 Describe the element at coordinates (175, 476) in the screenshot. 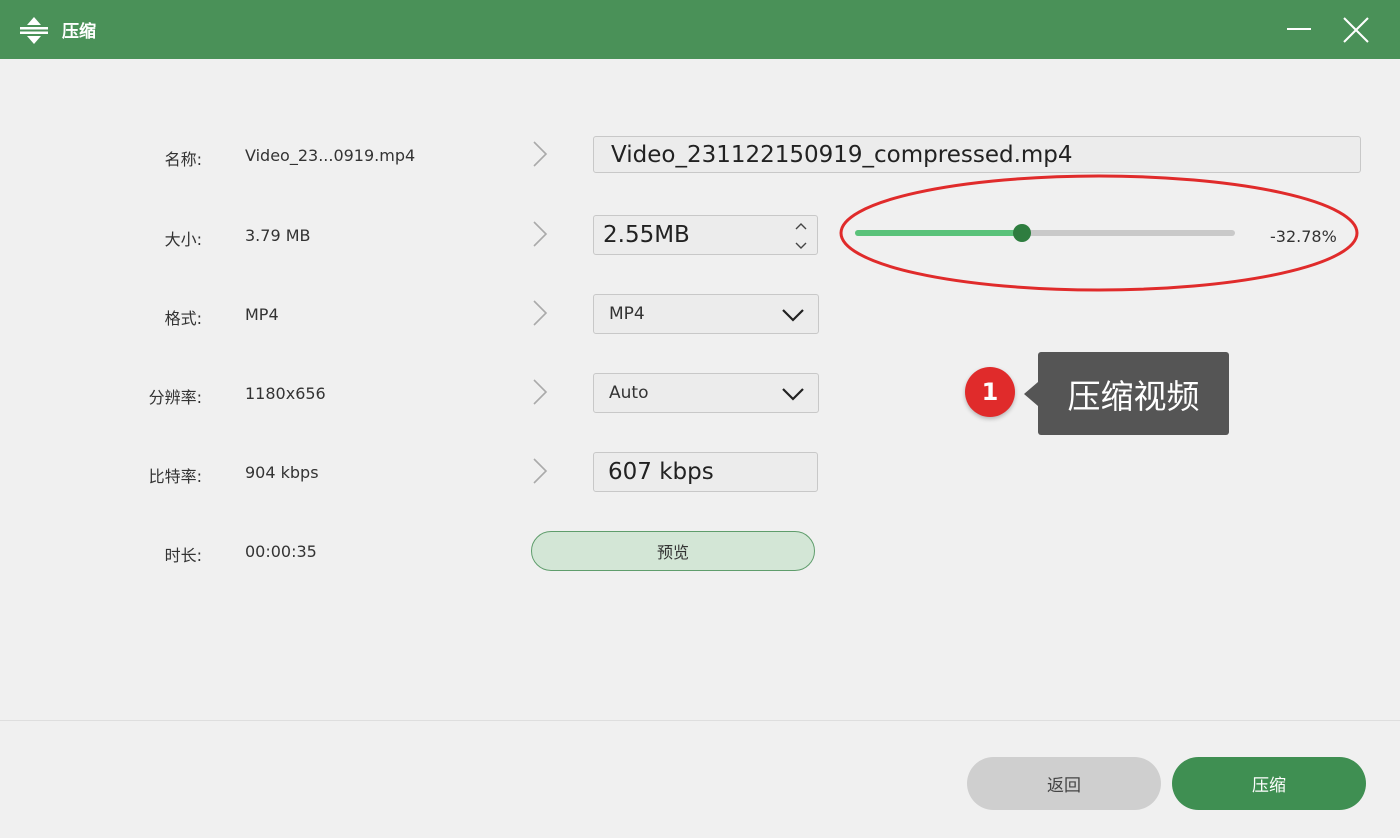

I see `bitrate-label: 比特率:` at that location.